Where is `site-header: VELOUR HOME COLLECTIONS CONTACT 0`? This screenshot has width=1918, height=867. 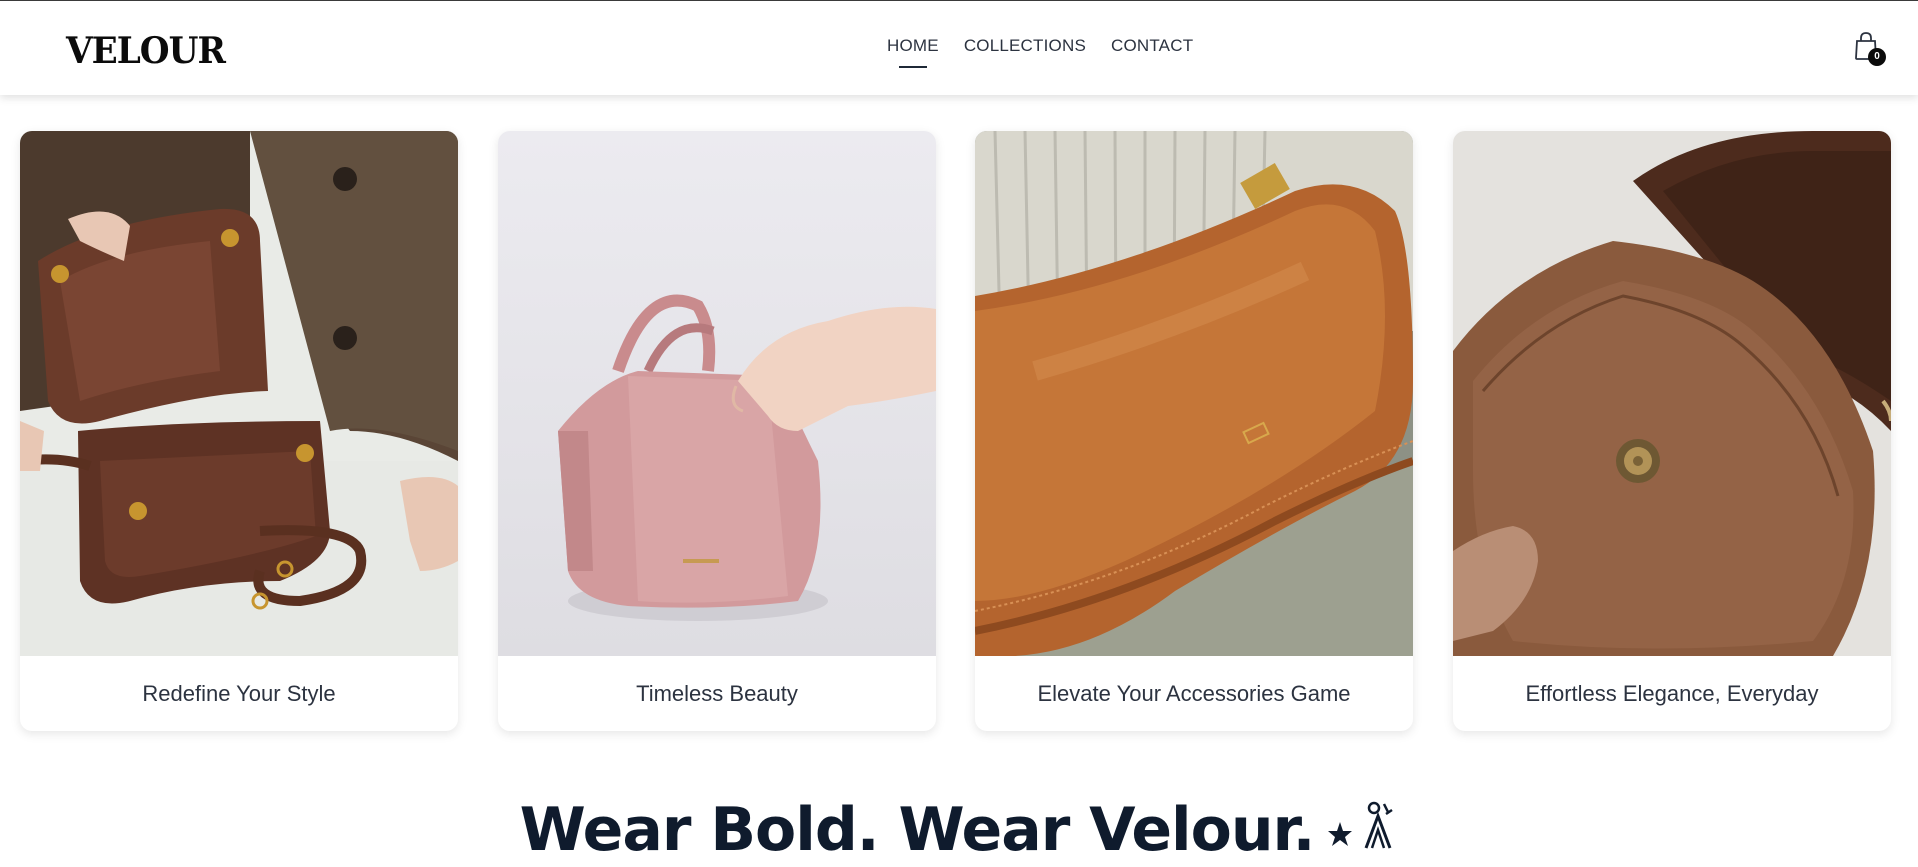
site-header: VELOUR HOME COLLECTIONS CONTACT 0 is located at coordinates (959, 47).